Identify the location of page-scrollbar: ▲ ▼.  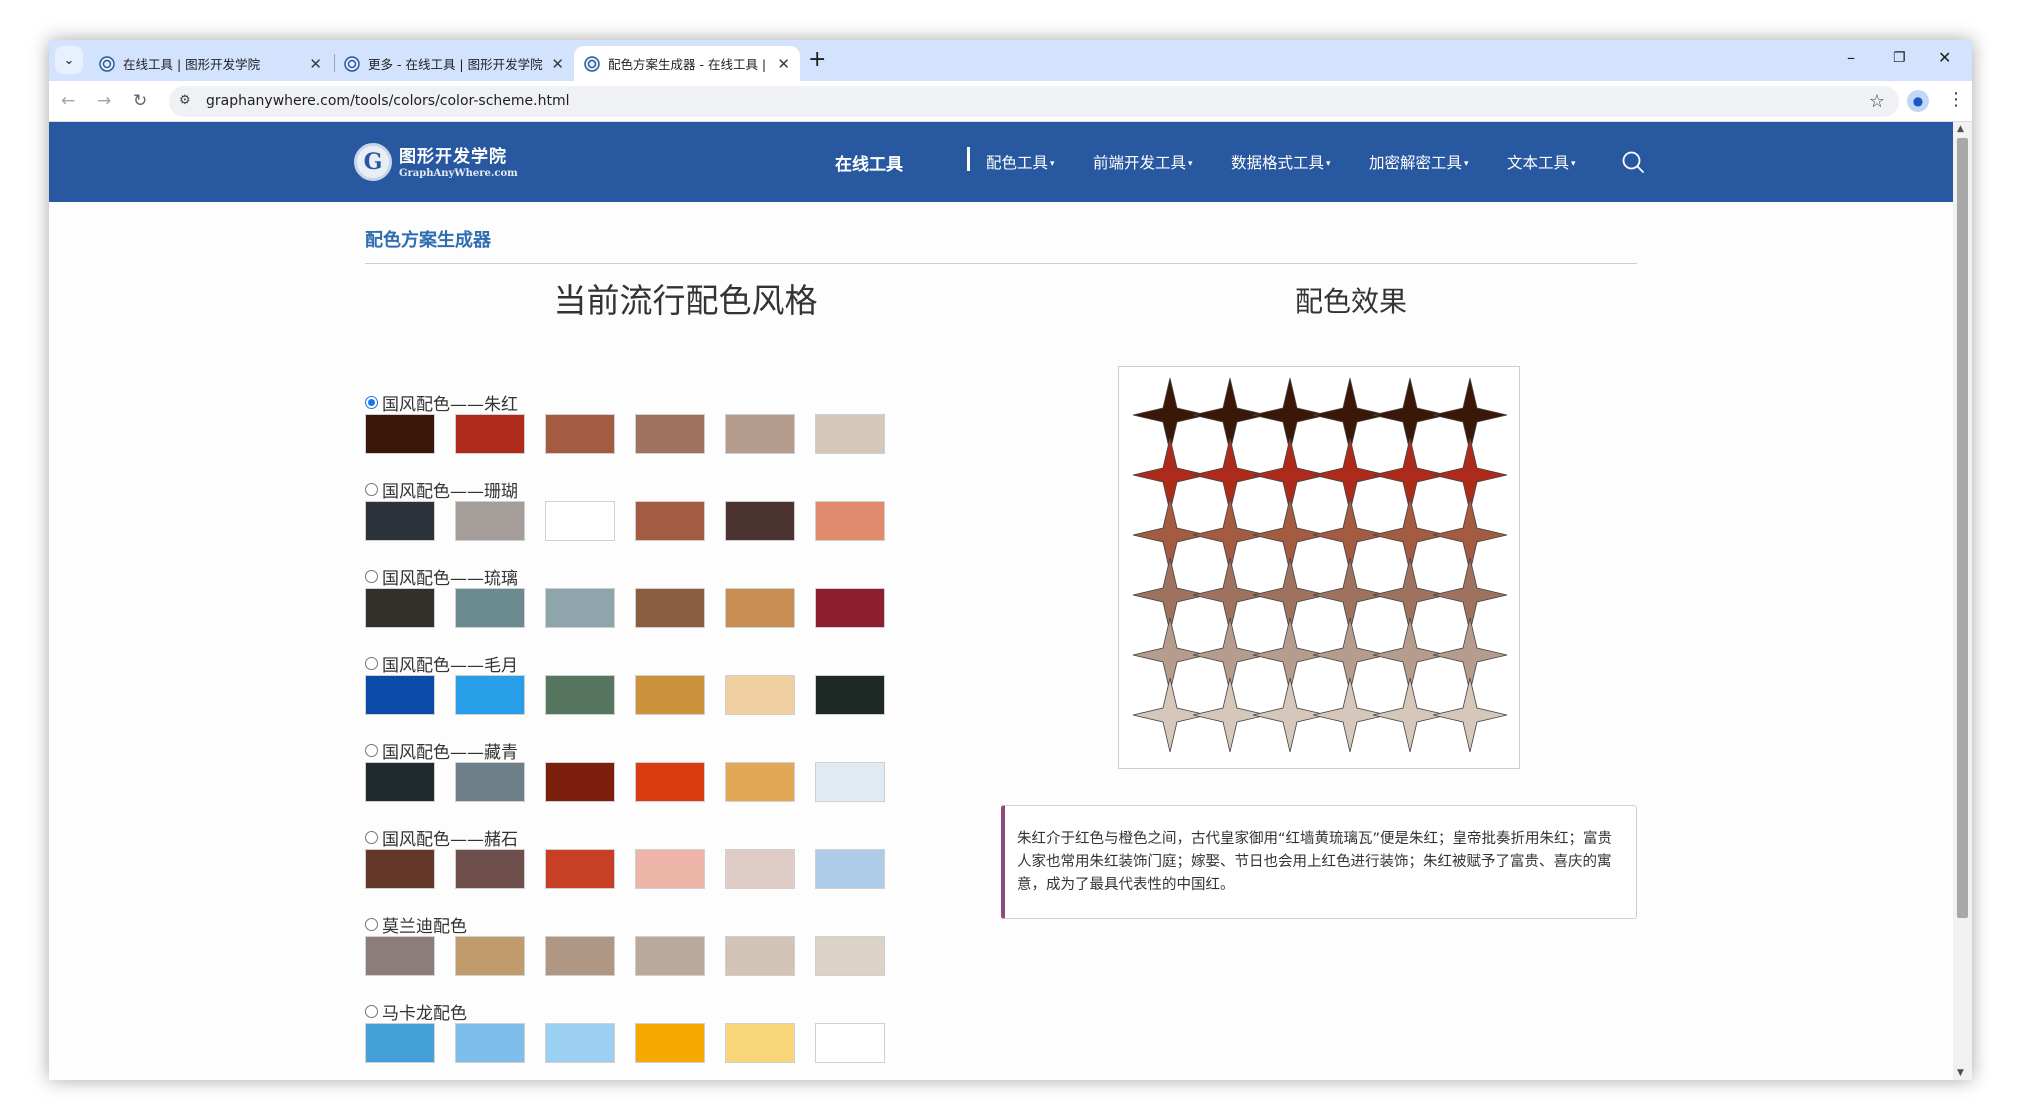
(1962, 601).